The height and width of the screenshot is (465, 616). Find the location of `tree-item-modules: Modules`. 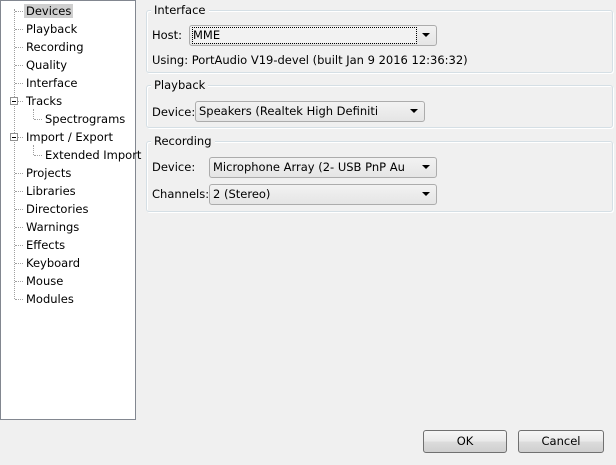

tree-item-modules: Modules is located at coordinates (50, 299).